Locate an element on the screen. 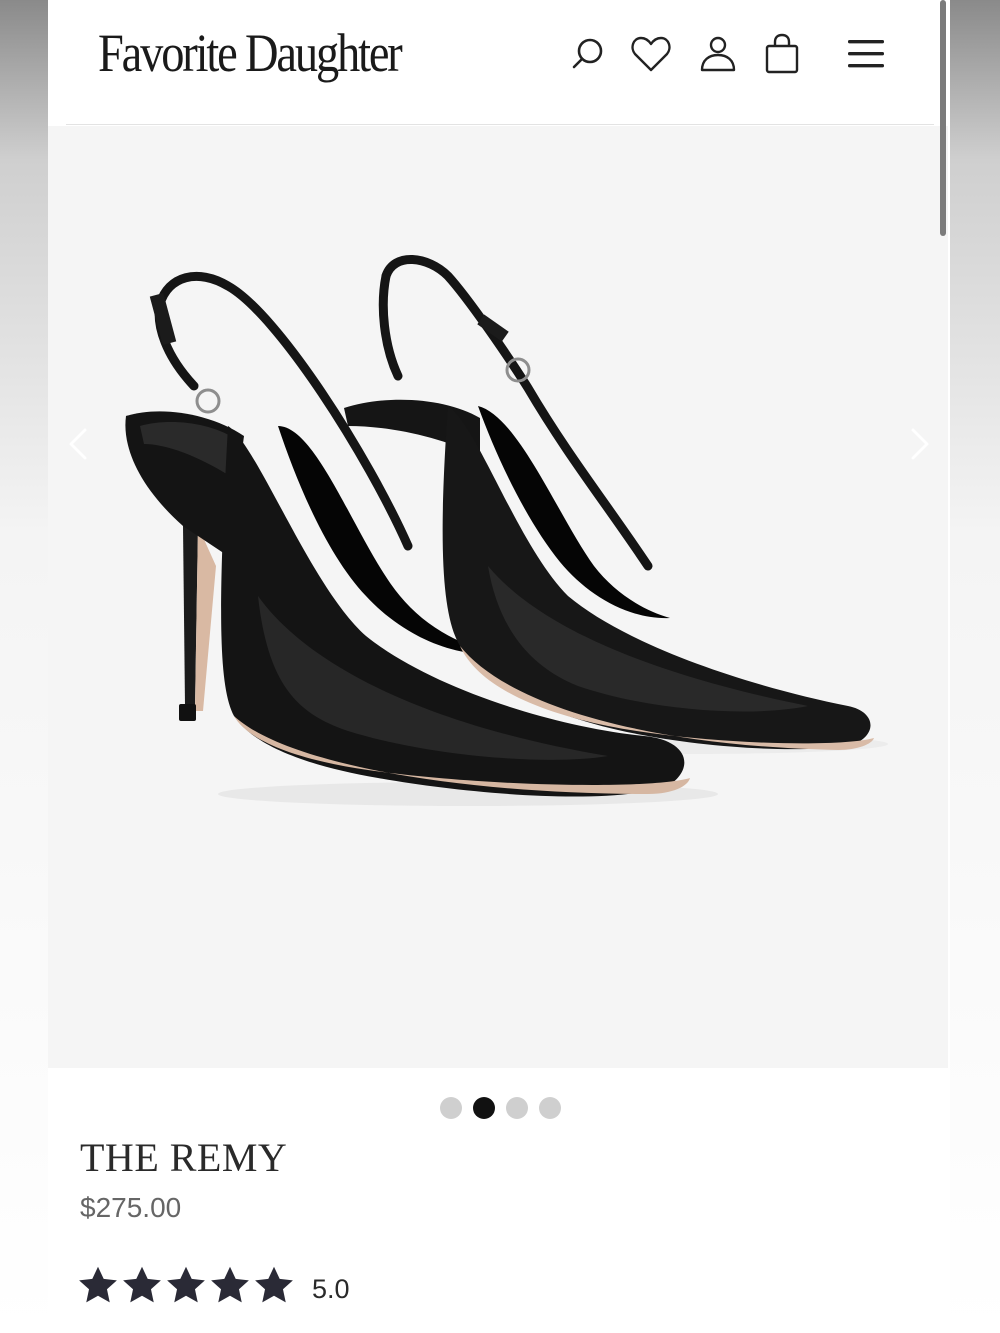 The image size is (1000, 1333). menu-icon is located at coordinates (866, 54).